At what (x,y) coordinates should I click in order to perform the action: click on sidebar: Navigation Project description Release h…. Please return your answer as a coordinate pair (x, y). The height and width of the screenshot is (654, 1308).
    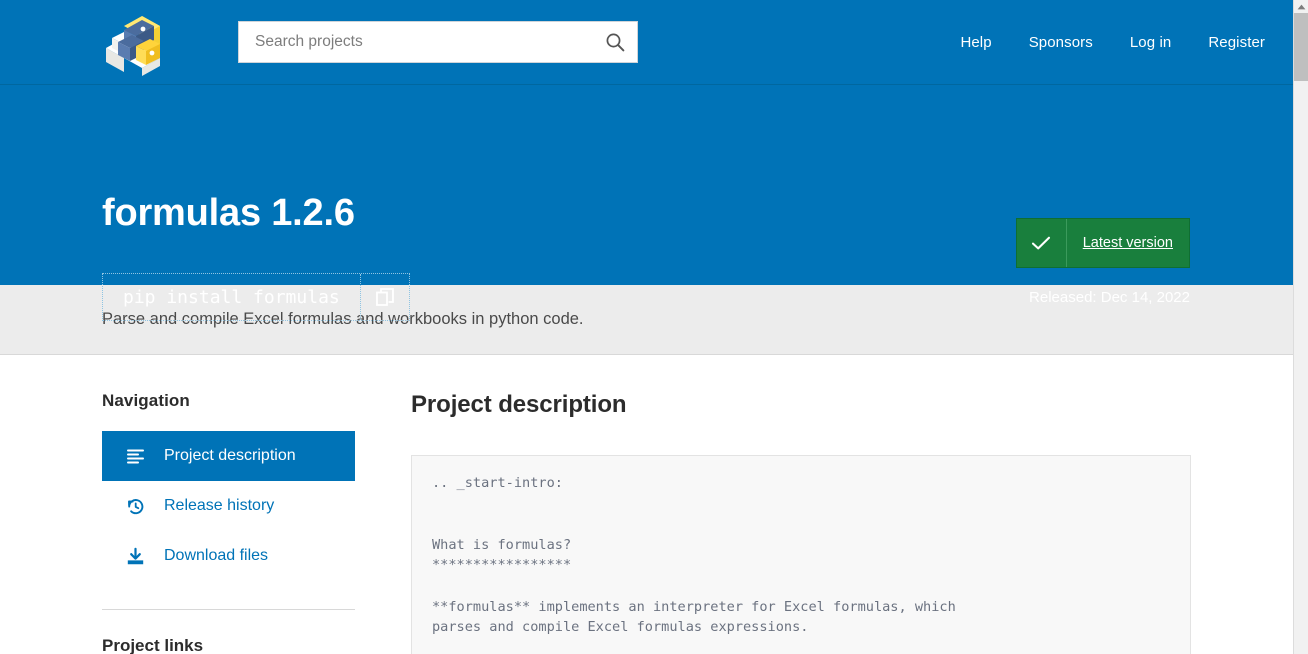
    Looking at the image, I should click on (228, 522).